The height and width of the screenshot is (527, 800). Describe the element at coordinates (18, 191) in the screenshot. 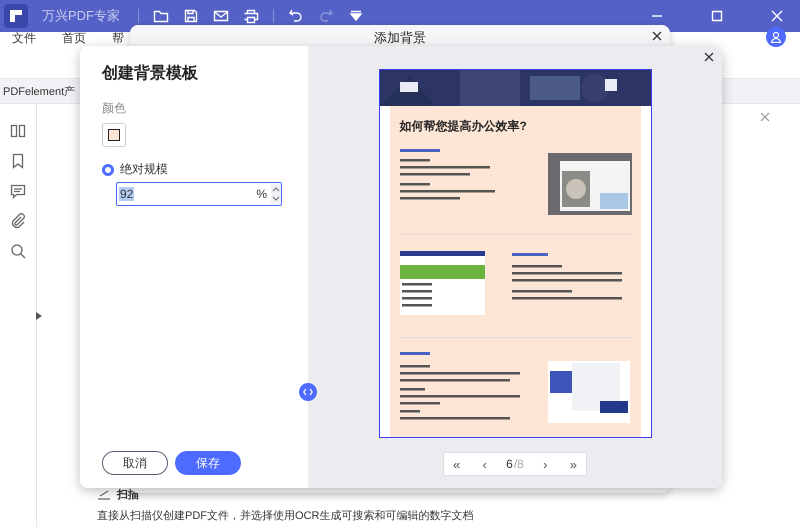

I see `comment-icon` at that location.